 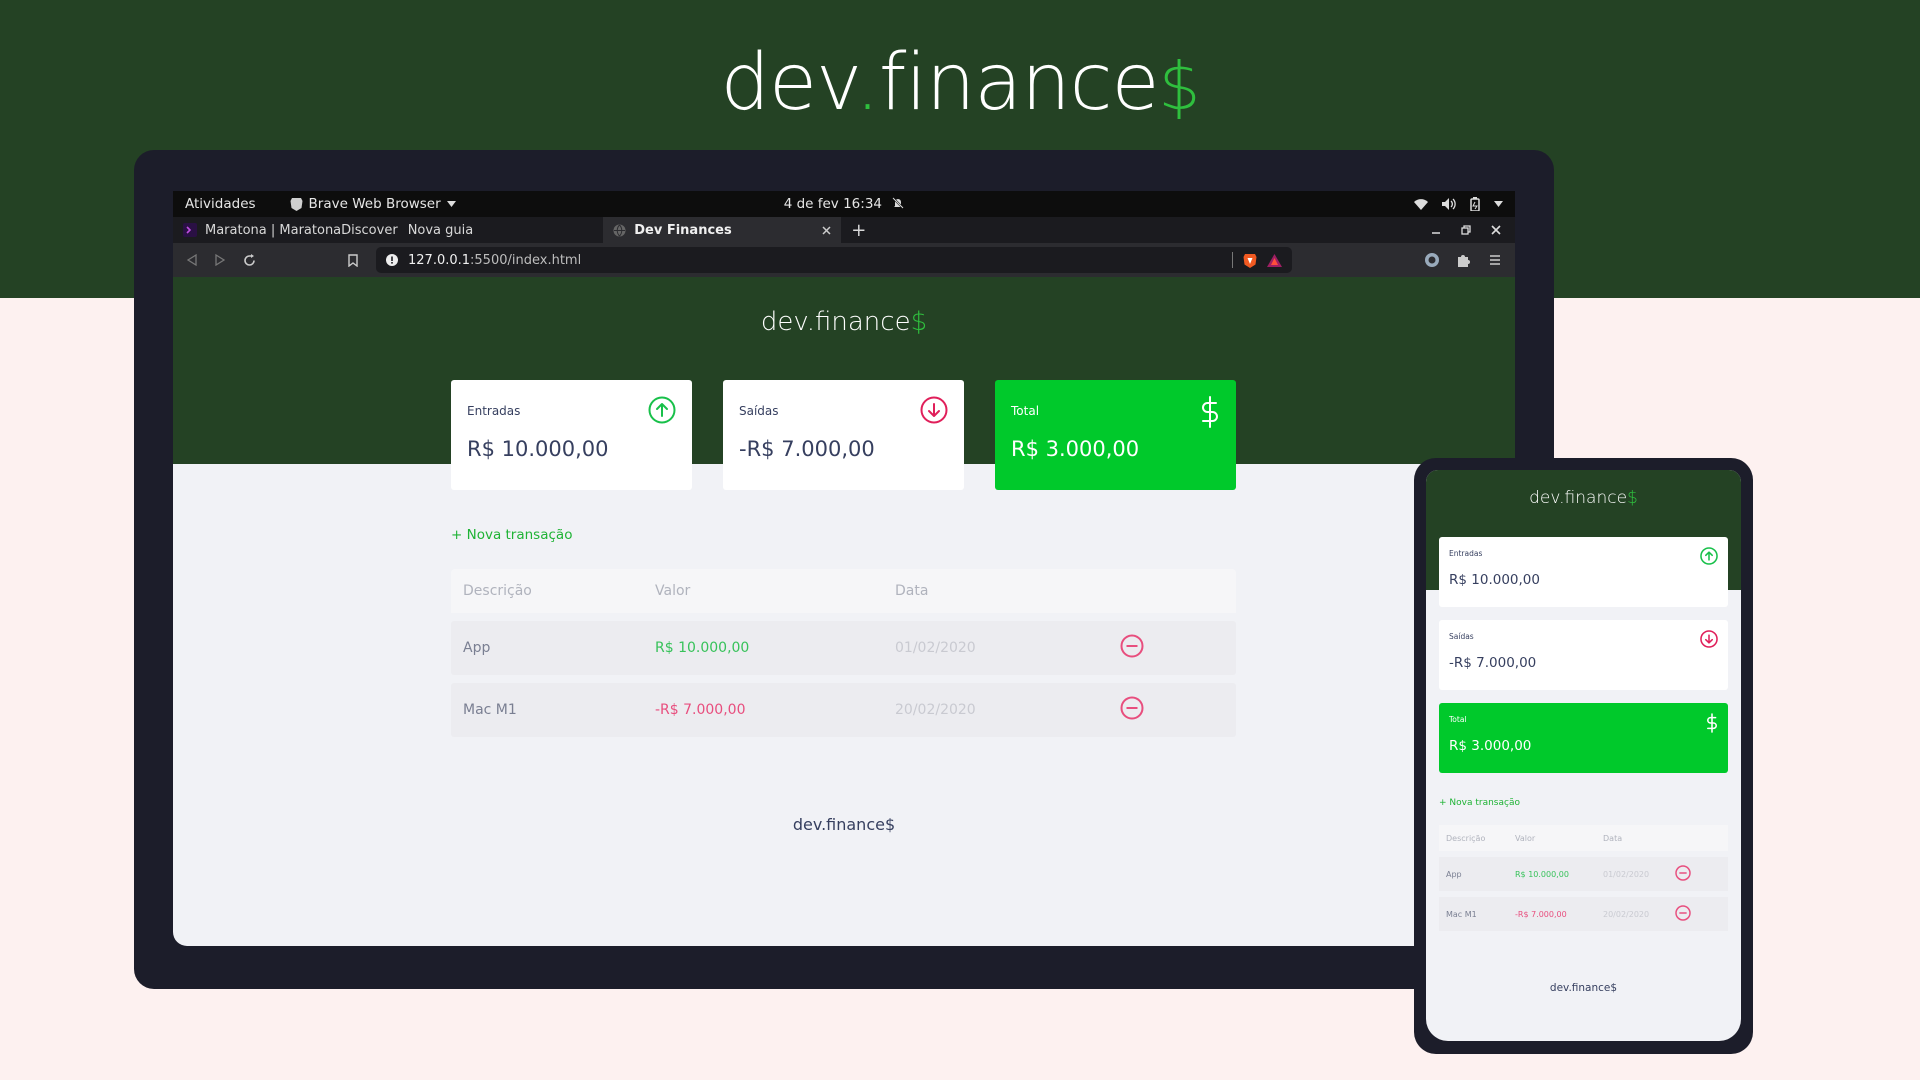 What do you see at coordinates (451, 204) in the screenshot?
I see `chevron-down-icon` at bounding box center [451, 204].